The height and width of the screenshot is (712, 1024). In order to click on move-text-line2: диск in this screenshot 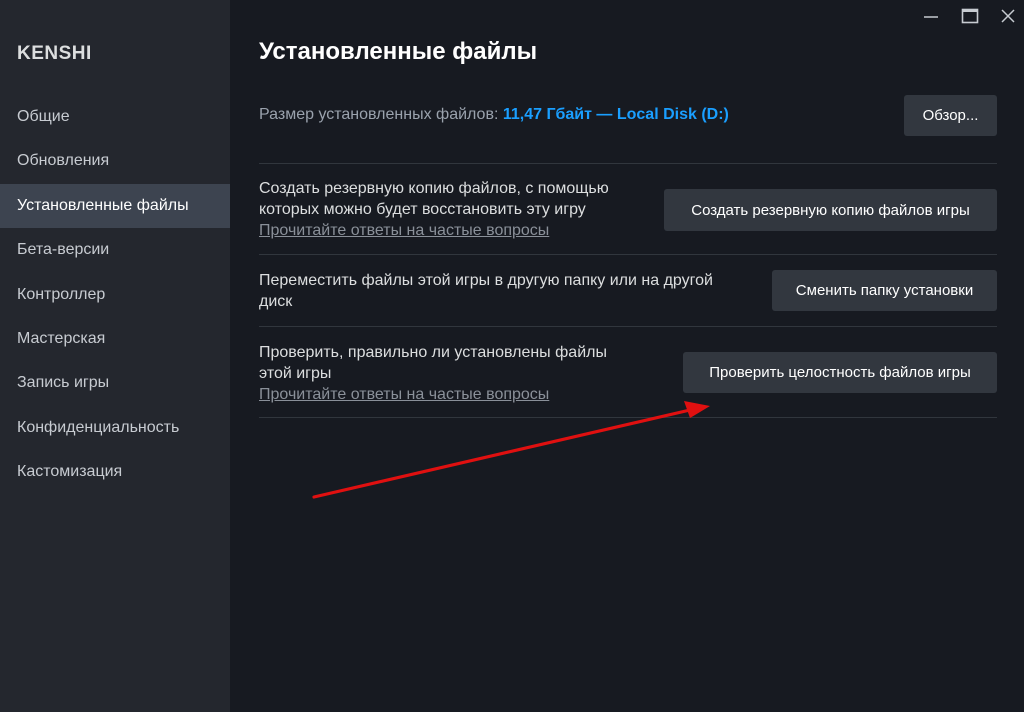, I will do `click(276, 301)`.